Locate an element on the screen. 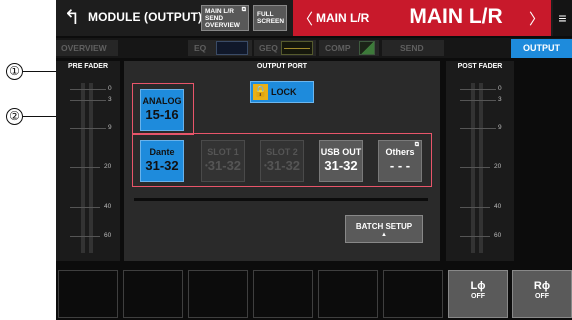 The width and height of the screenshot is (572, 320). dante-value: 31-32 is located at coordinates (162, 165).